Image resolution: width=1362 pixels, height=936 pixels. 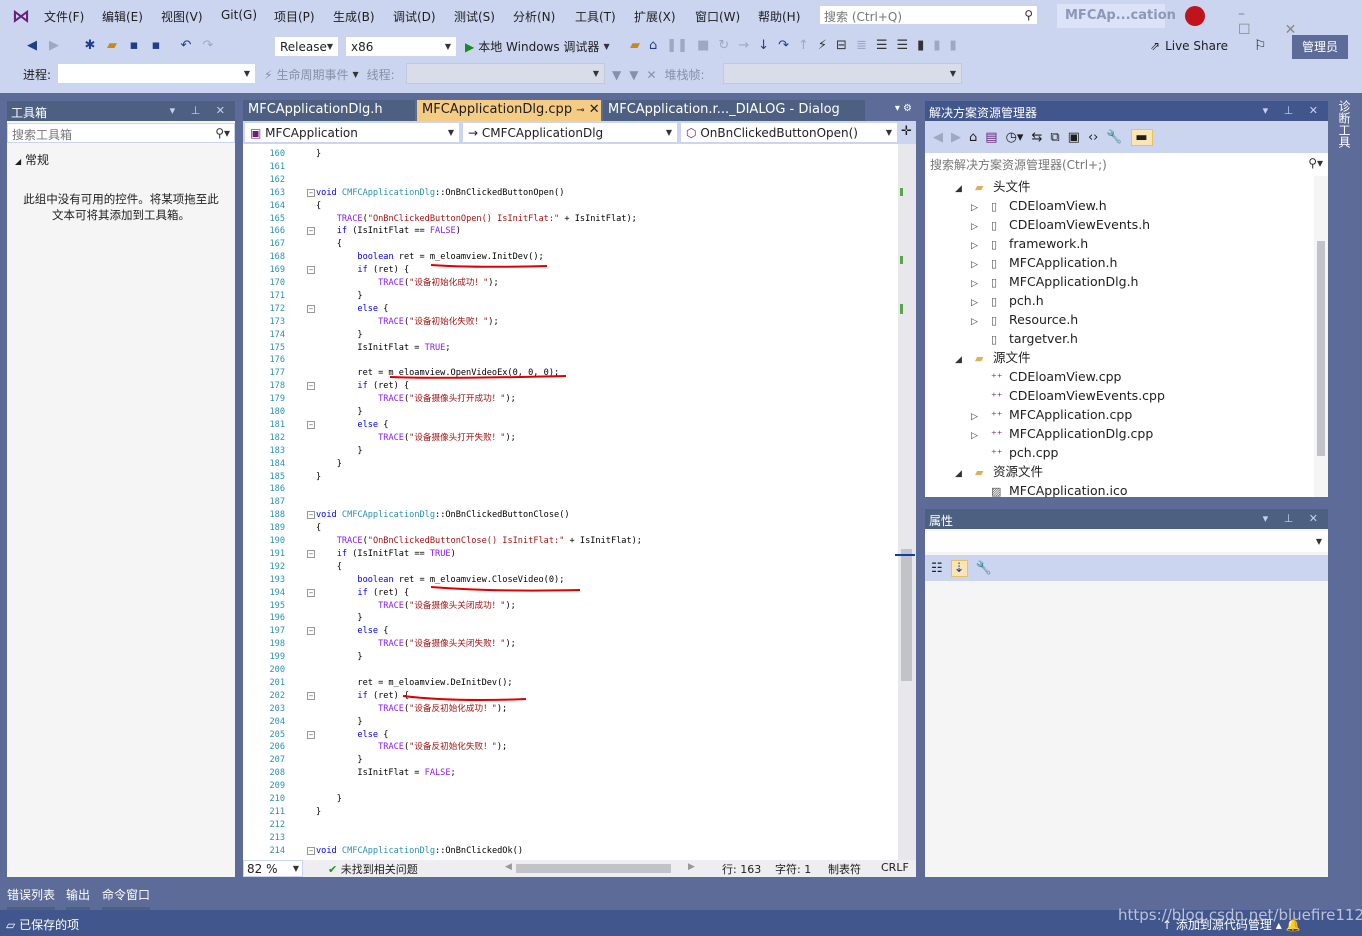 I want to click on member-dropdown: ⬡ OnBnClickedButtonOpen() ▼, so click(x=789, y=132).